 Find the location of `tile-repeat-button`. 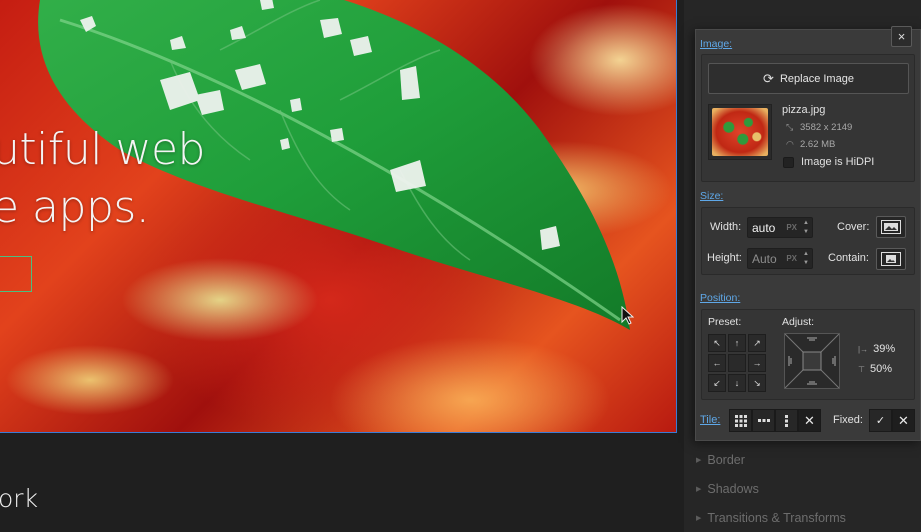

tile-repeat-button is located at coordinates (740, 420).